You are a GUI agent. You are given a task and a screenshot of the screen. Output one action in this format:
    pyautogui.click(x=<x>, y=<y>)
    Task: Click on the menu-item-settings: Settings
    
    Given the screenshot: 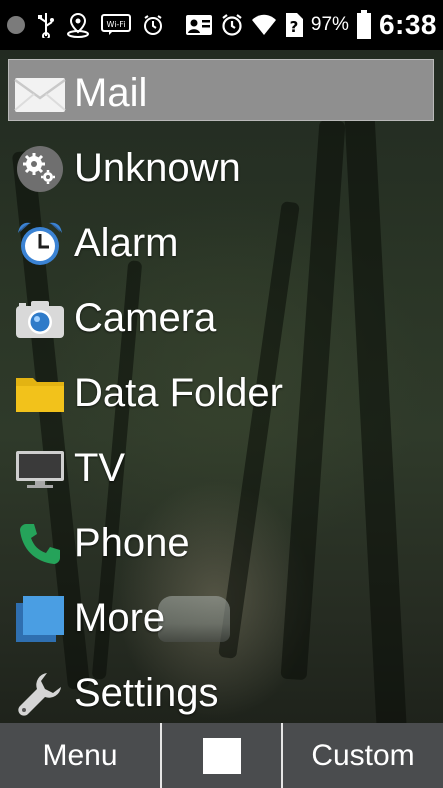 What is the action you would take?
    pyautogui.click(x=221, y=693)
    